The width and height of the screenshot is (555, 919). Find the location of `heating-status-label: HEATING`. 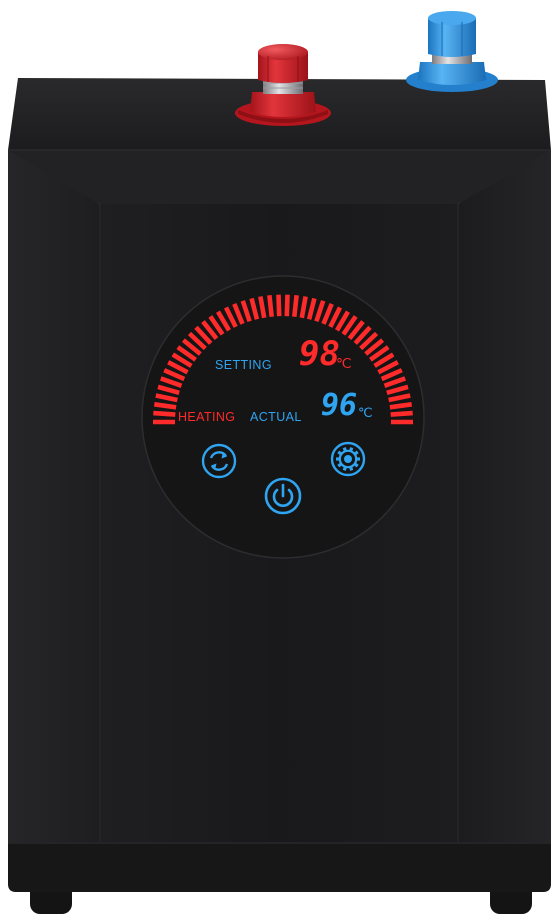

heating-status-label: HEATING is located at coordinates (207, 417).